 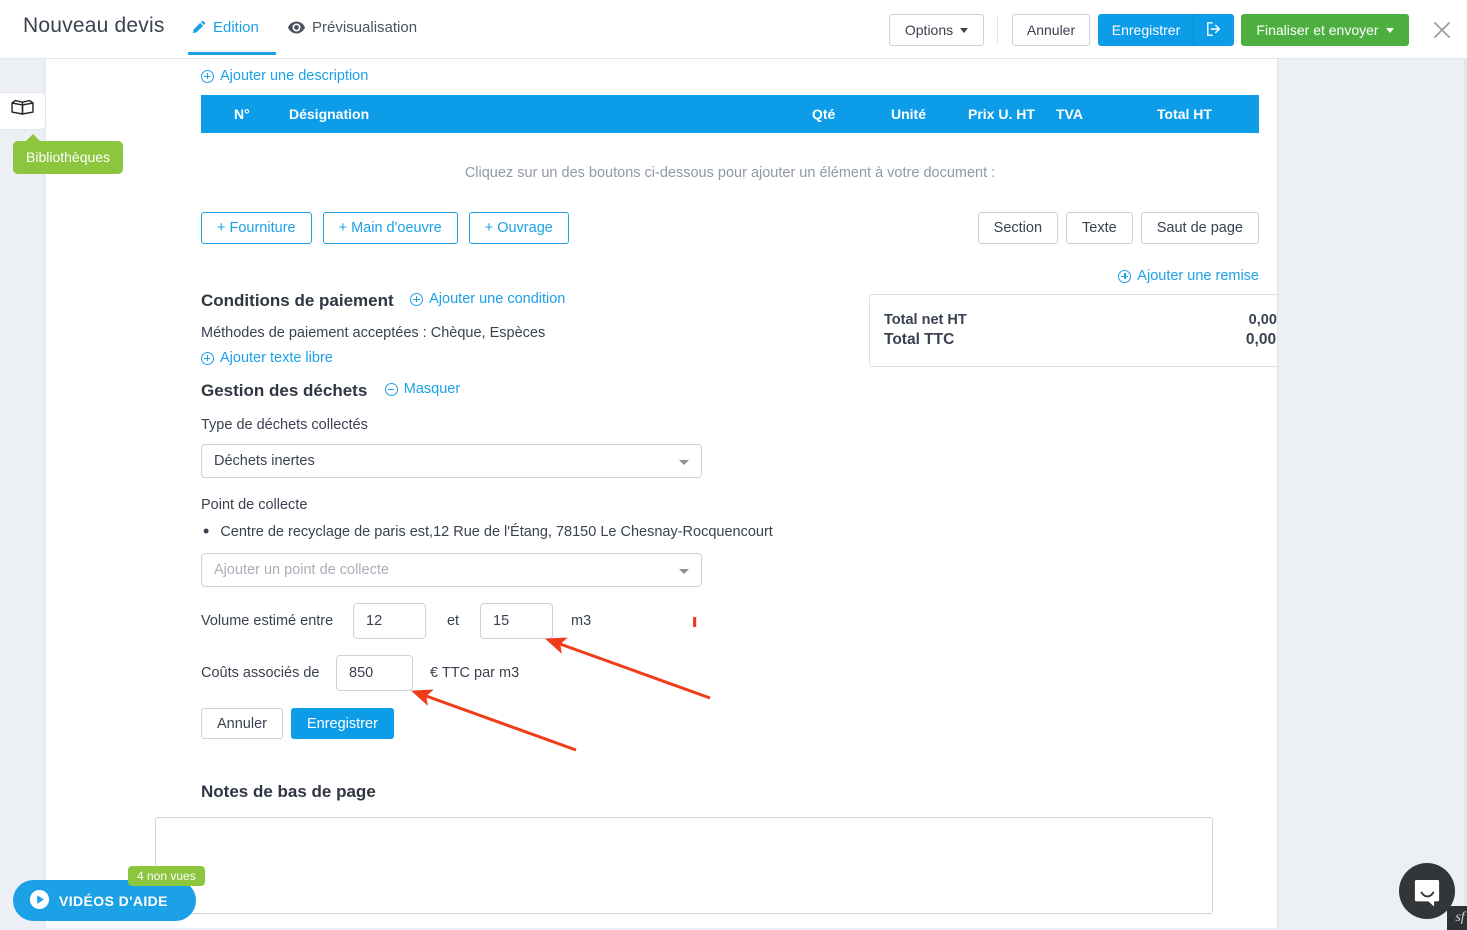 I want to click on add-description-label: Ajouter une description, so click(x=294, y=76).